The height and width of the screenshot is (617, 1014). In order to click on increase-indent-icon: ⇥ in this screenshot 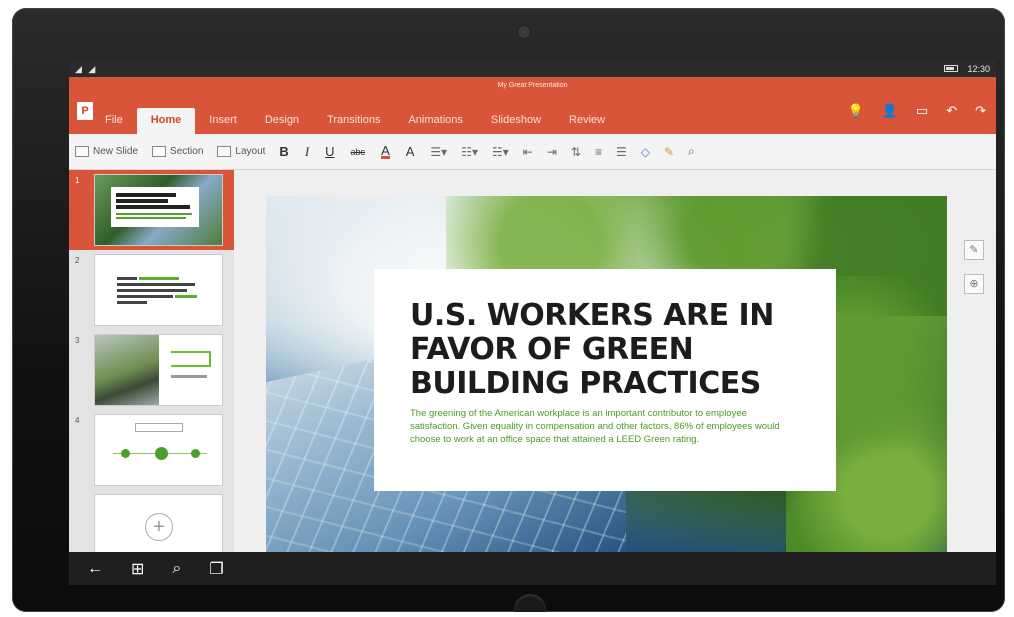, I will do `click(552, 152)`.